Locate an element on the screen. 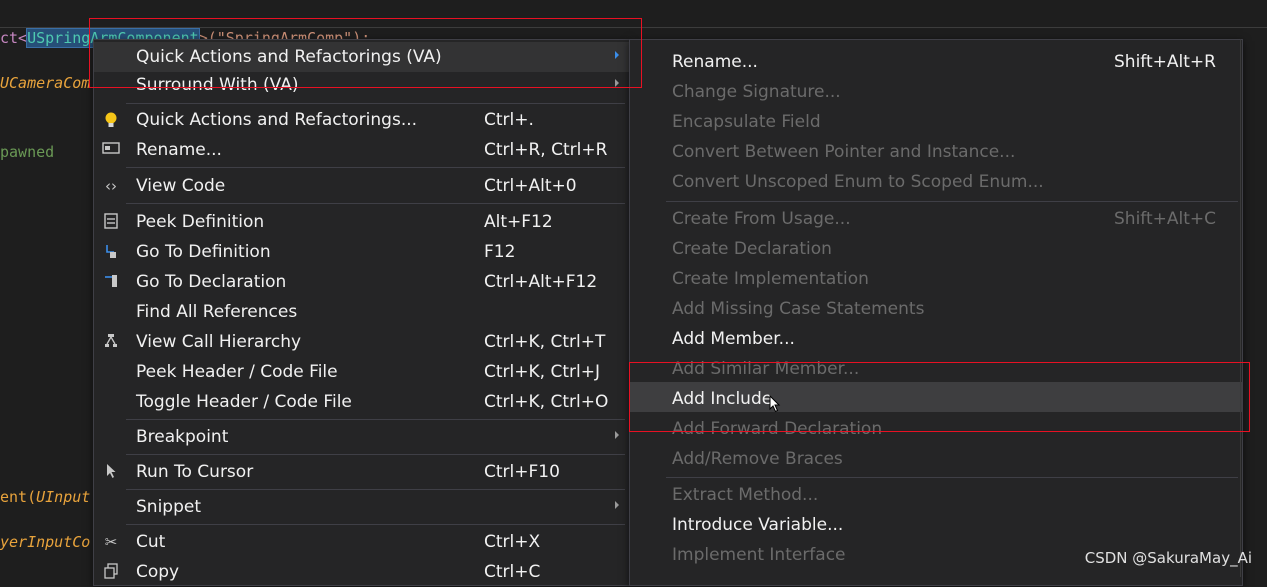  menu-item-shortcut: F12 is located at coordinates (500, 252).